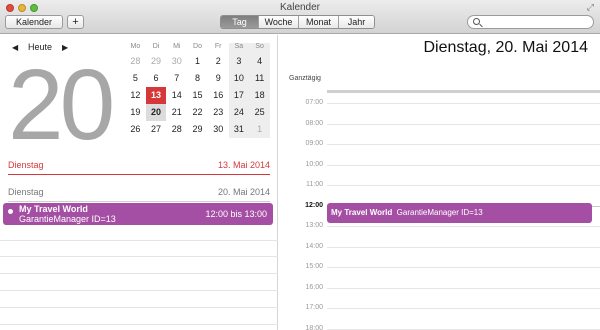 The height and width of the screenshot is (330, 600). Describe the element at coordinates (314, 327) in the screenshot. I see `hour-label: 18:00` at that location.